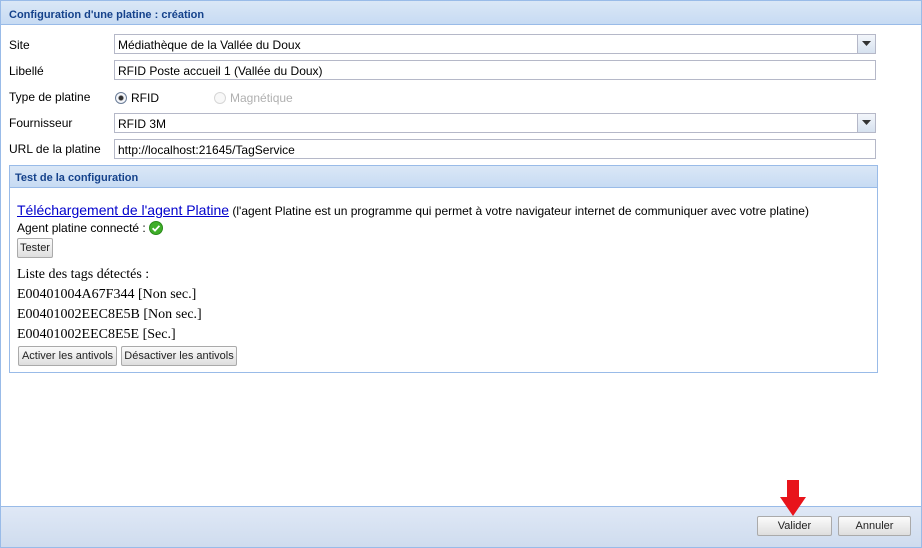 This screenshot has width=922, height=548. What do you see at coordinates (142, 124) in the screenshot?
I see `fournisseur-value: RFID 3M` at bounding box center [142, 124].